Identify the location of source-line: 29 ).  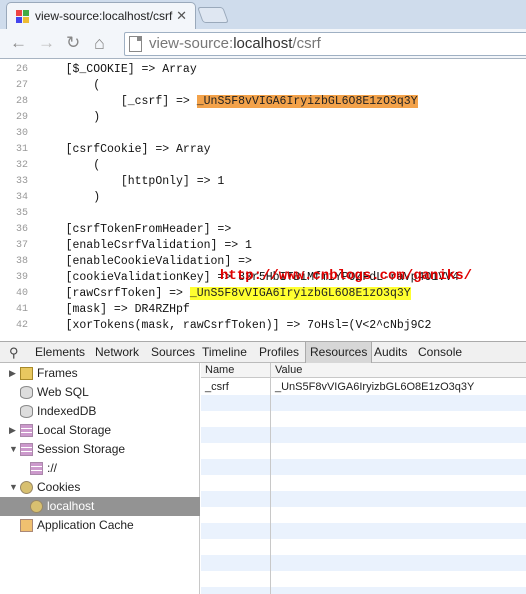
(263, 118).